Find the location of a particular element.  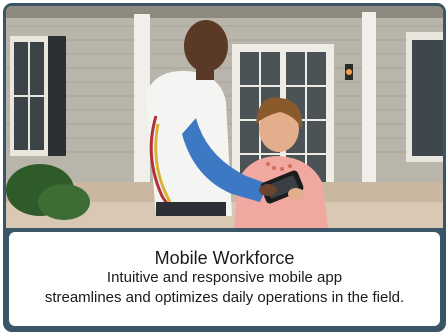

feature-description-line-1: Intuitive and responsive mobile app is located at coordinates (224, 277).